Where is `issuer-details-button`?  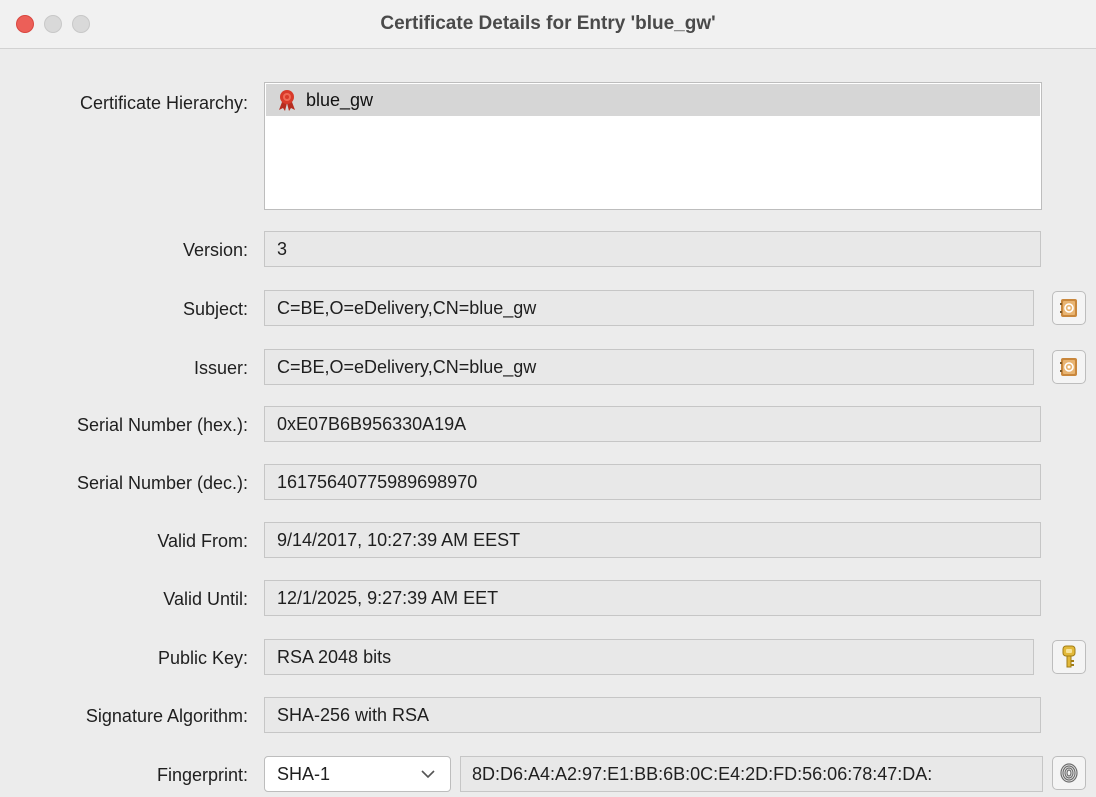 issuer-details-button is located at coordinates (1069, 367).